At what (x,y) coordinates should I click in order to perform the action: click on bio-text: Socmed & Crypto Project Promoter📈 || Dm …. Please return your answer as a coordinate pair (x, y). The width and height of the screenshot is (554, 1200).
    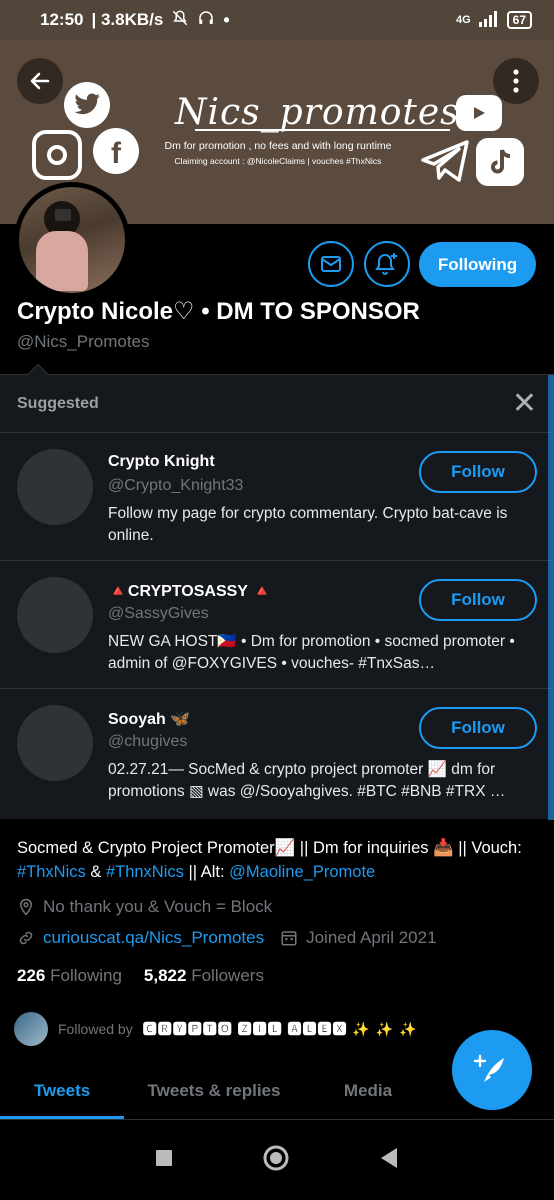
    Looking at the image, I should click on (269, 848).